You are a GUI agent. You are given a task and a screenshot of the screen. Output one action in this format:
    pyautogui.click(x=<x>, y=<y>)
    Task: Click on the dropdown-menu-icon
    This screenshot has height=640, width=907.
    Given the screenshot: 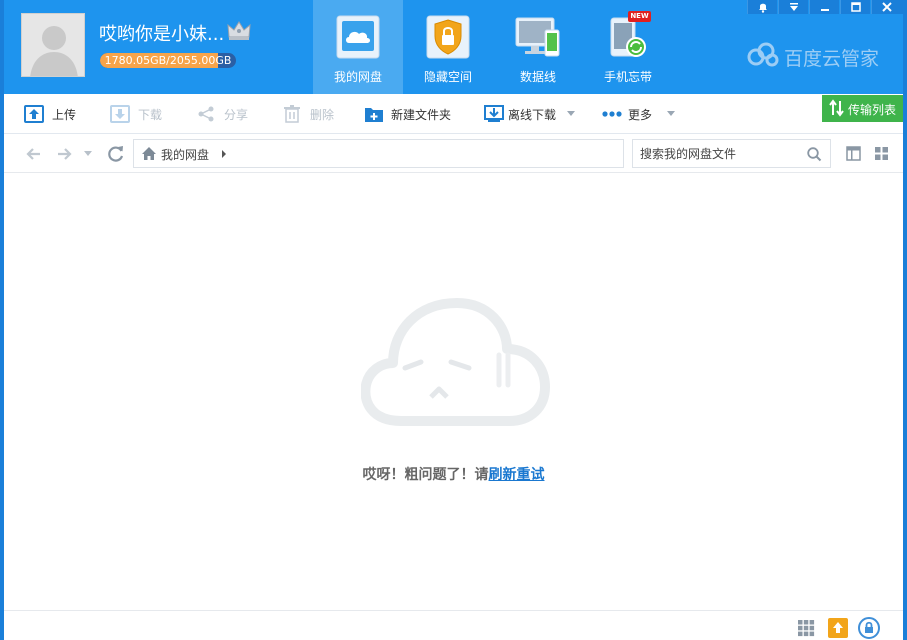 What is the action you would take?
    pyautogui.click(x=794, y=7)
    